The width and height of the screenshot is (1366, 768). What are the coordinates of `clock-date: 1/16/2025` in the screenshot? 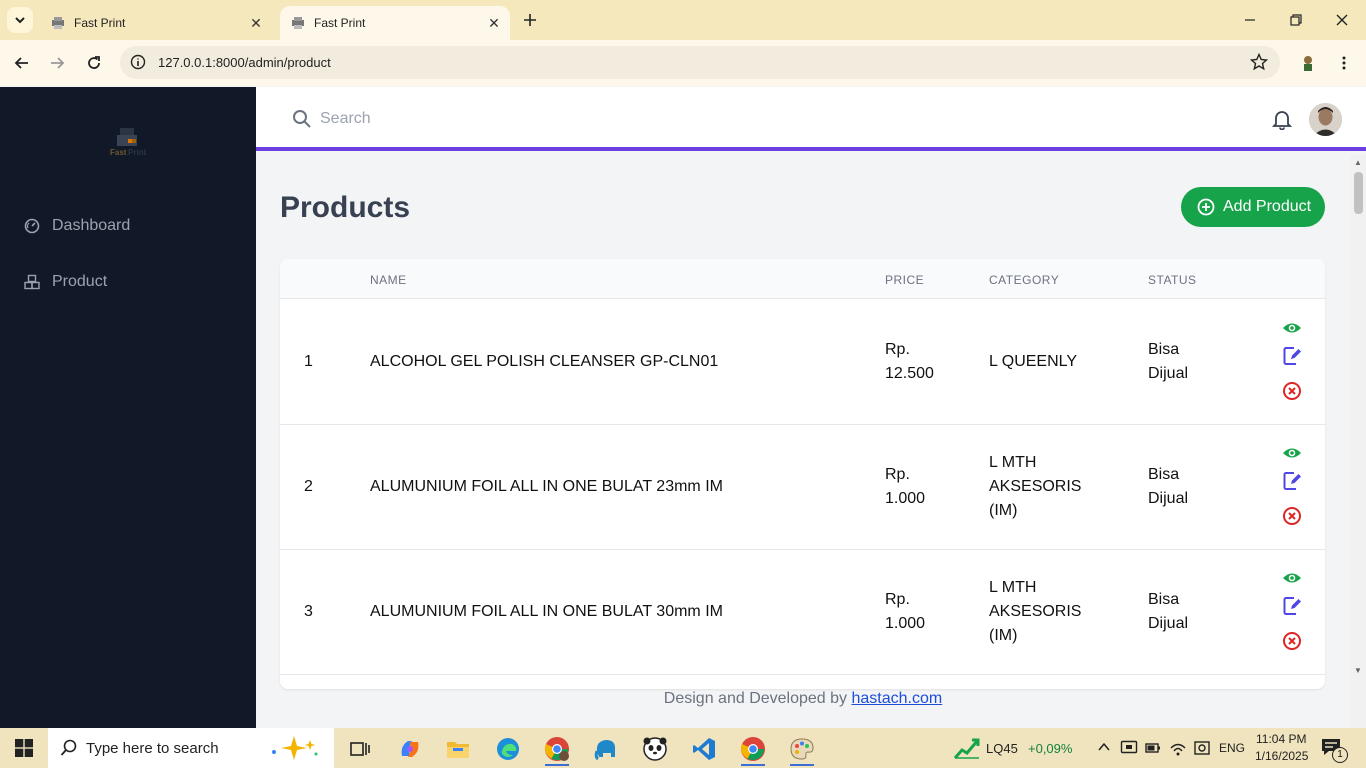 It's located at (1281, 756).